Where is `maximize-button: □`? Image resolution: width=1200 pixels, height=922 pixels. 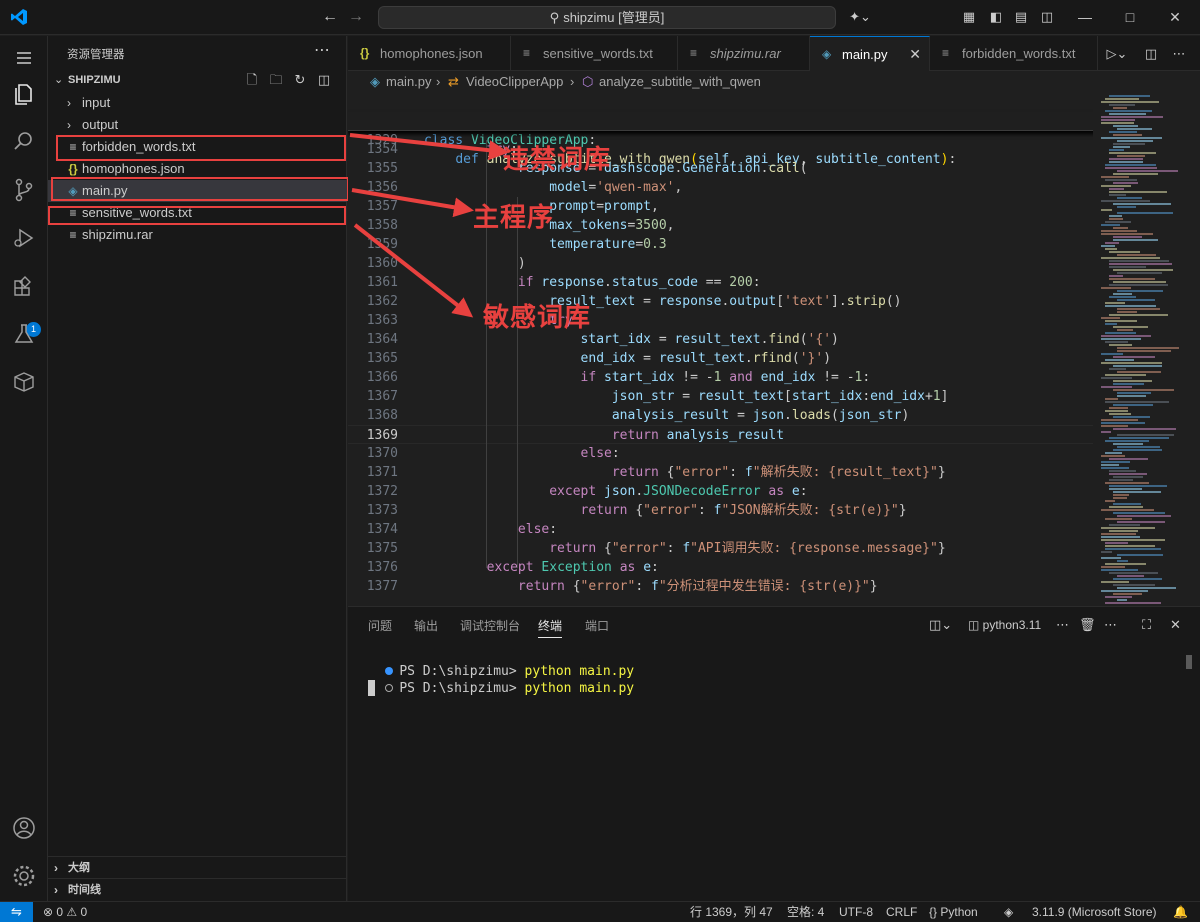
maximize-button: □ is located at coordinates (1130, 17).